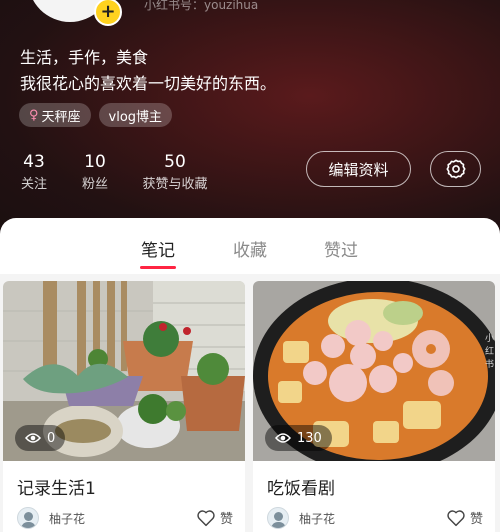  Describe the element at coordinates (34, 162) in the screenshot. I see `stat-value: 43` at that location.